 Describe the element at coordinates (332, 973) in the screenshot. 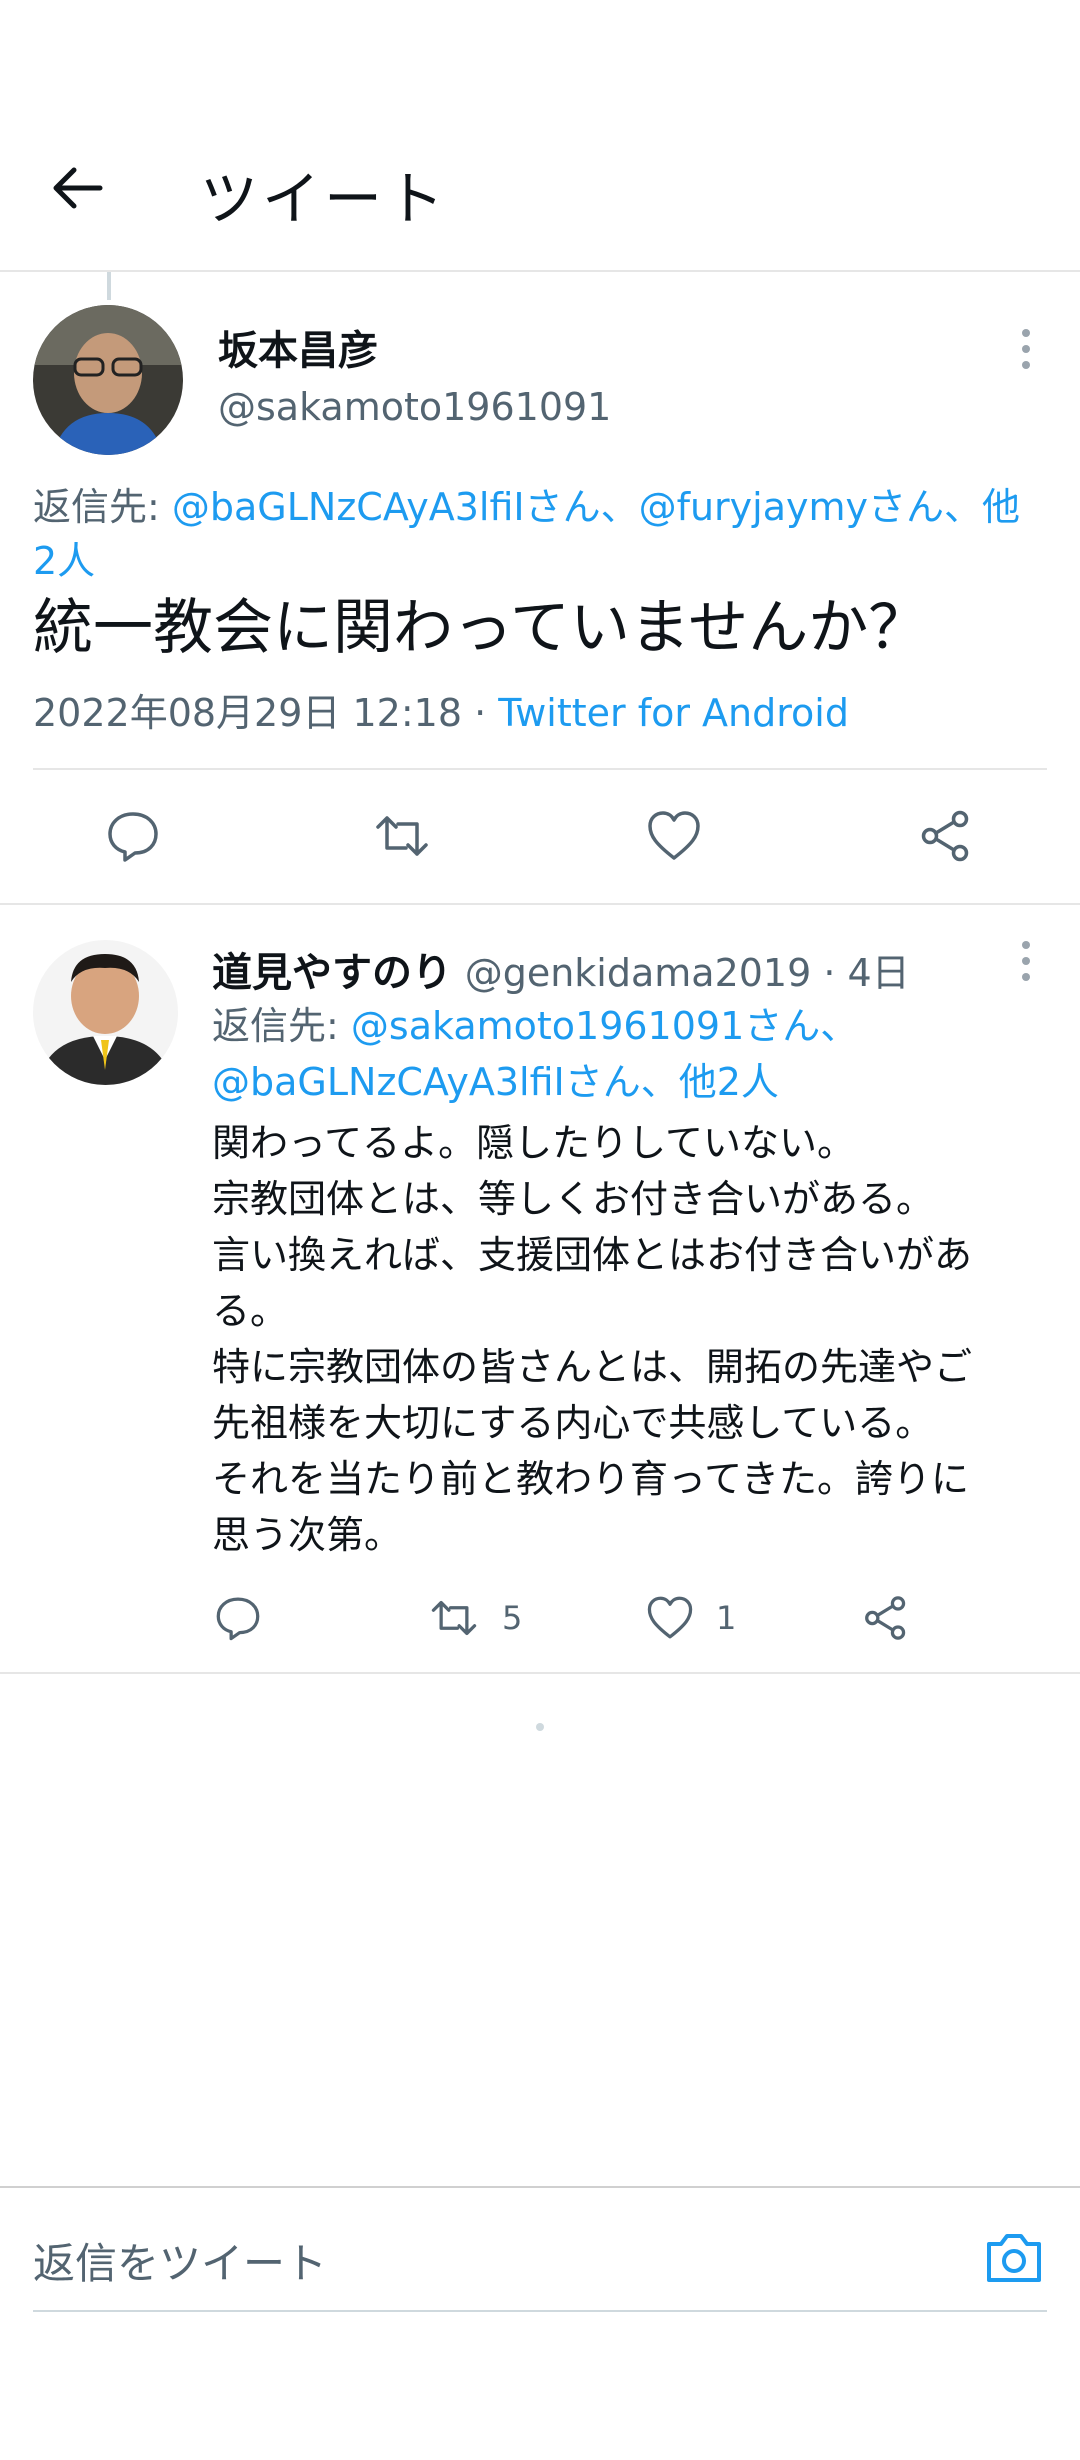

I see `reply-author-name: 道見やすのり` at that location.